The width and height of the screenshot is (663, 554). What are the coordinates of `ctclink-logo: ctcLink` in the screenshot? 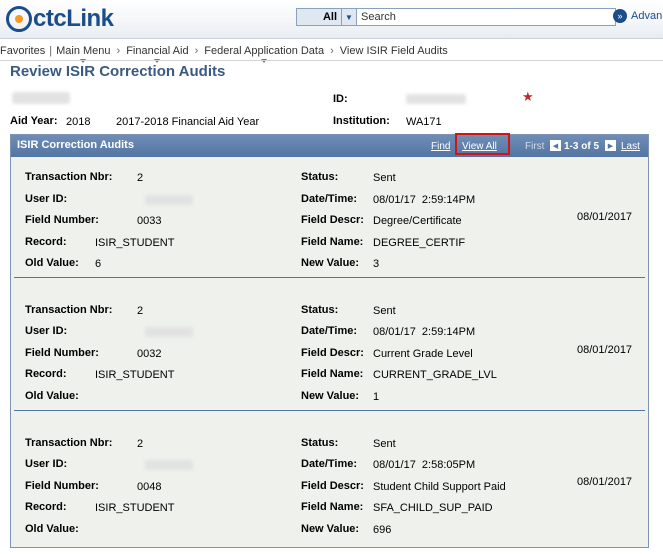 It's located at (60, 19).